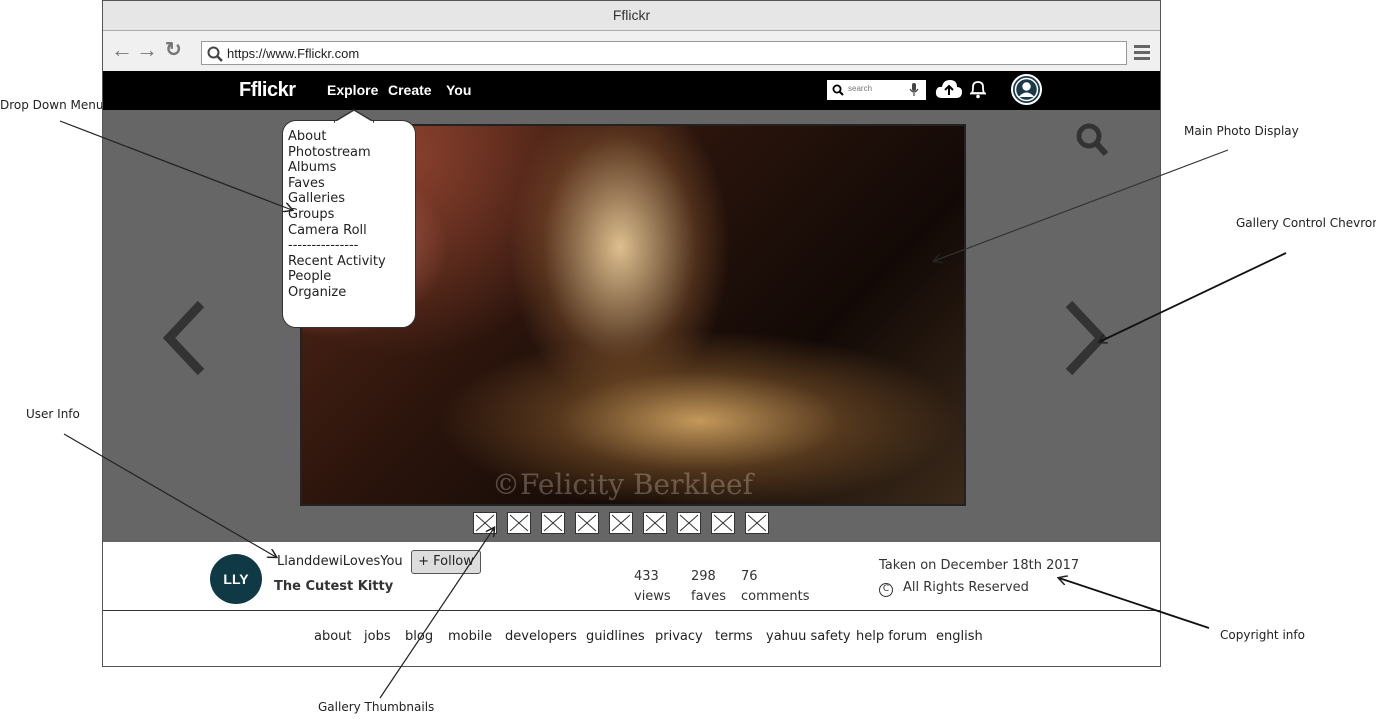  I want to click on photo-title: The Cutest Kitty, so click(334, 586).